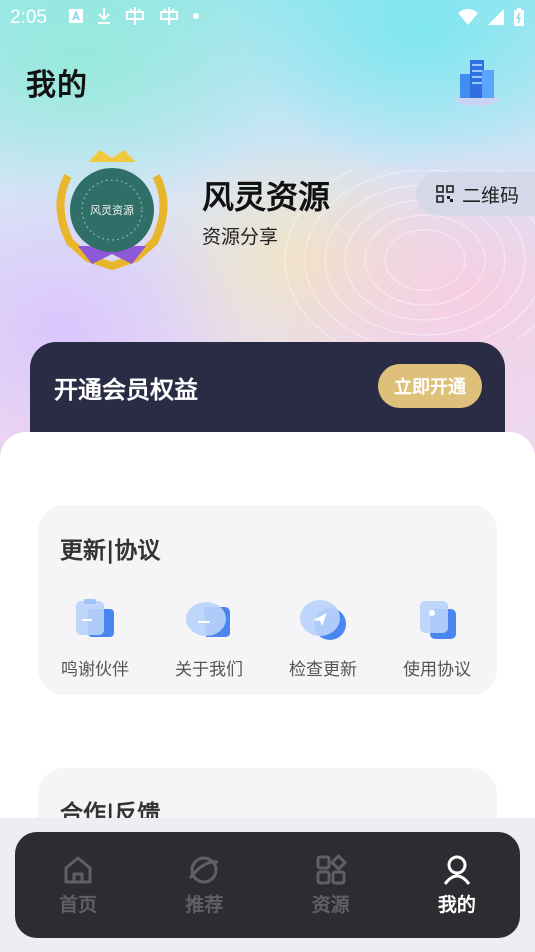 Image resolution: width=535 pixels, height=952 pixels. What do you see at coordinates (330, 905) in the screenshot?
I see `tab-label: 资源` at bounding box center [330, 905].